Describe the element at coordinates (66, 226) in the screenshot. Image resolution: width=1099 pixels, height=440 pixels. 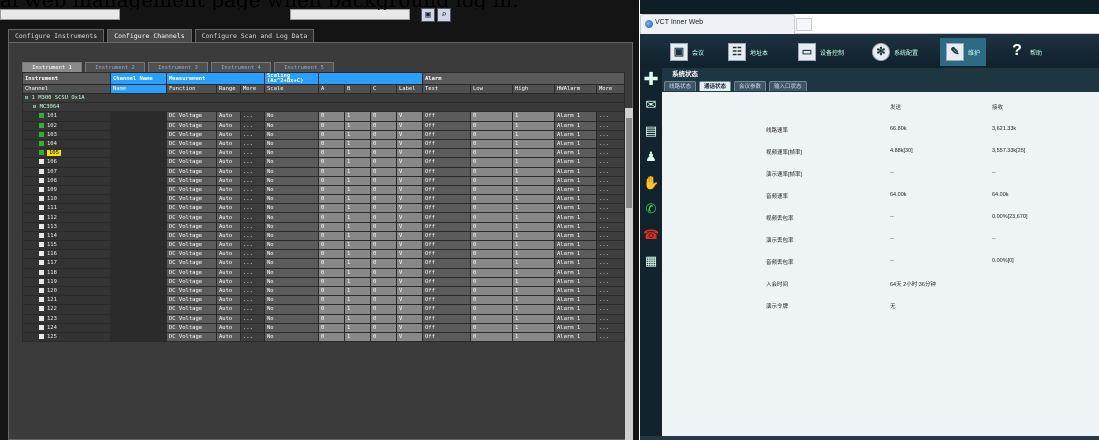
I see `channel-cell: 113` at that location.